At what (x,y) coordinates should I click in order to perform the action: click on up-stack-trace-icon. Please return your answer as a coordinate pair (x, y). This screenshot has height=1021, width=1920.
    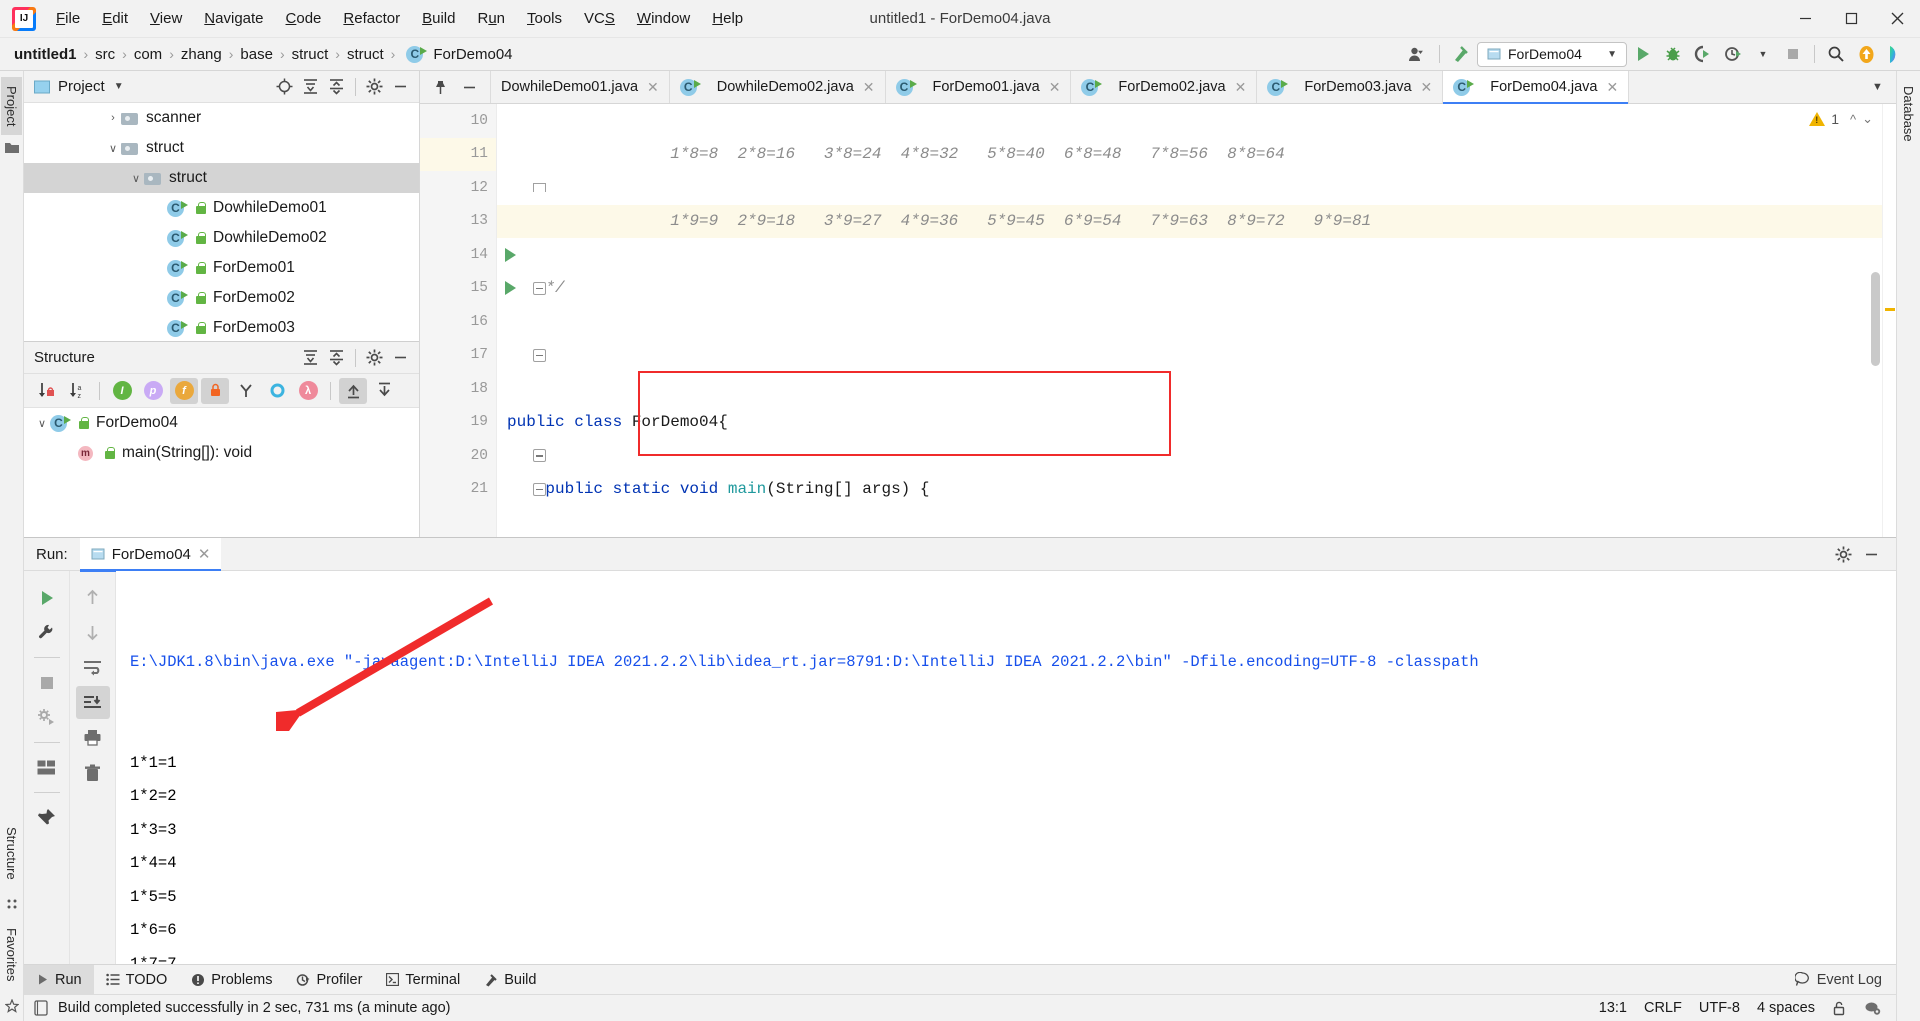
    Looking at the image, I should click on (93, 597).